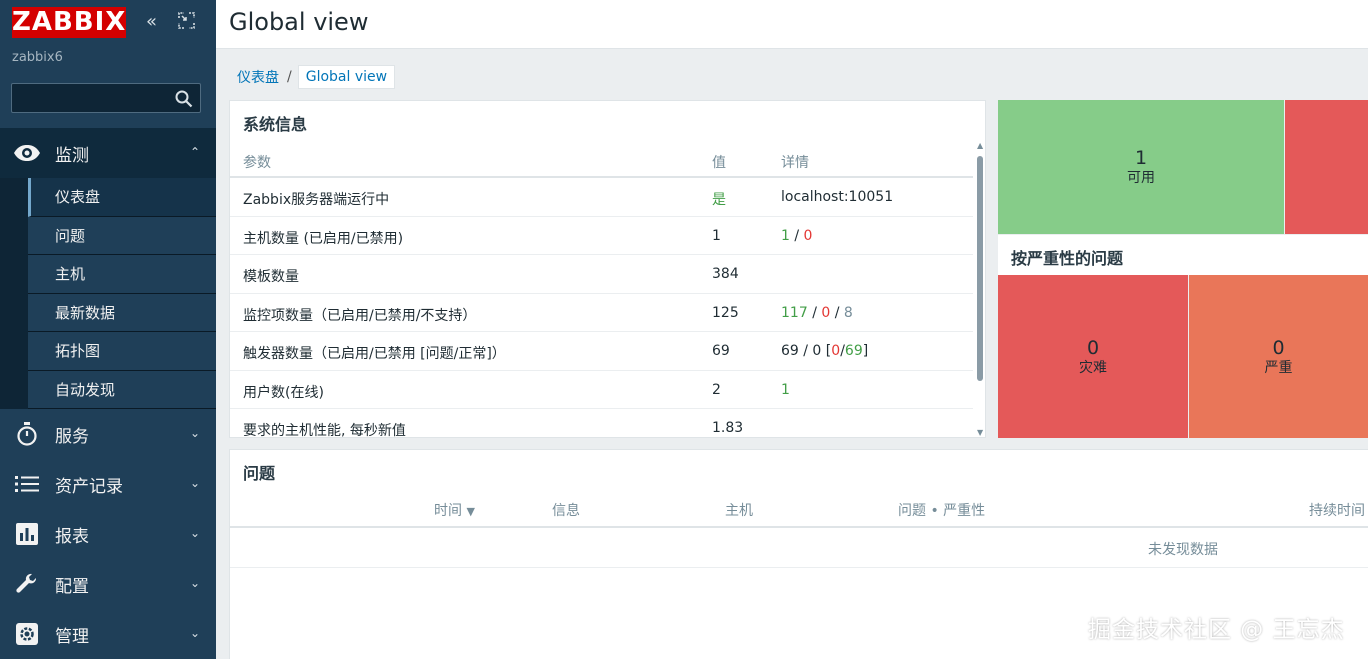  Describe the element at coordinates (719, 200) in the screenshot. I see `value-cell: 是` at that location.